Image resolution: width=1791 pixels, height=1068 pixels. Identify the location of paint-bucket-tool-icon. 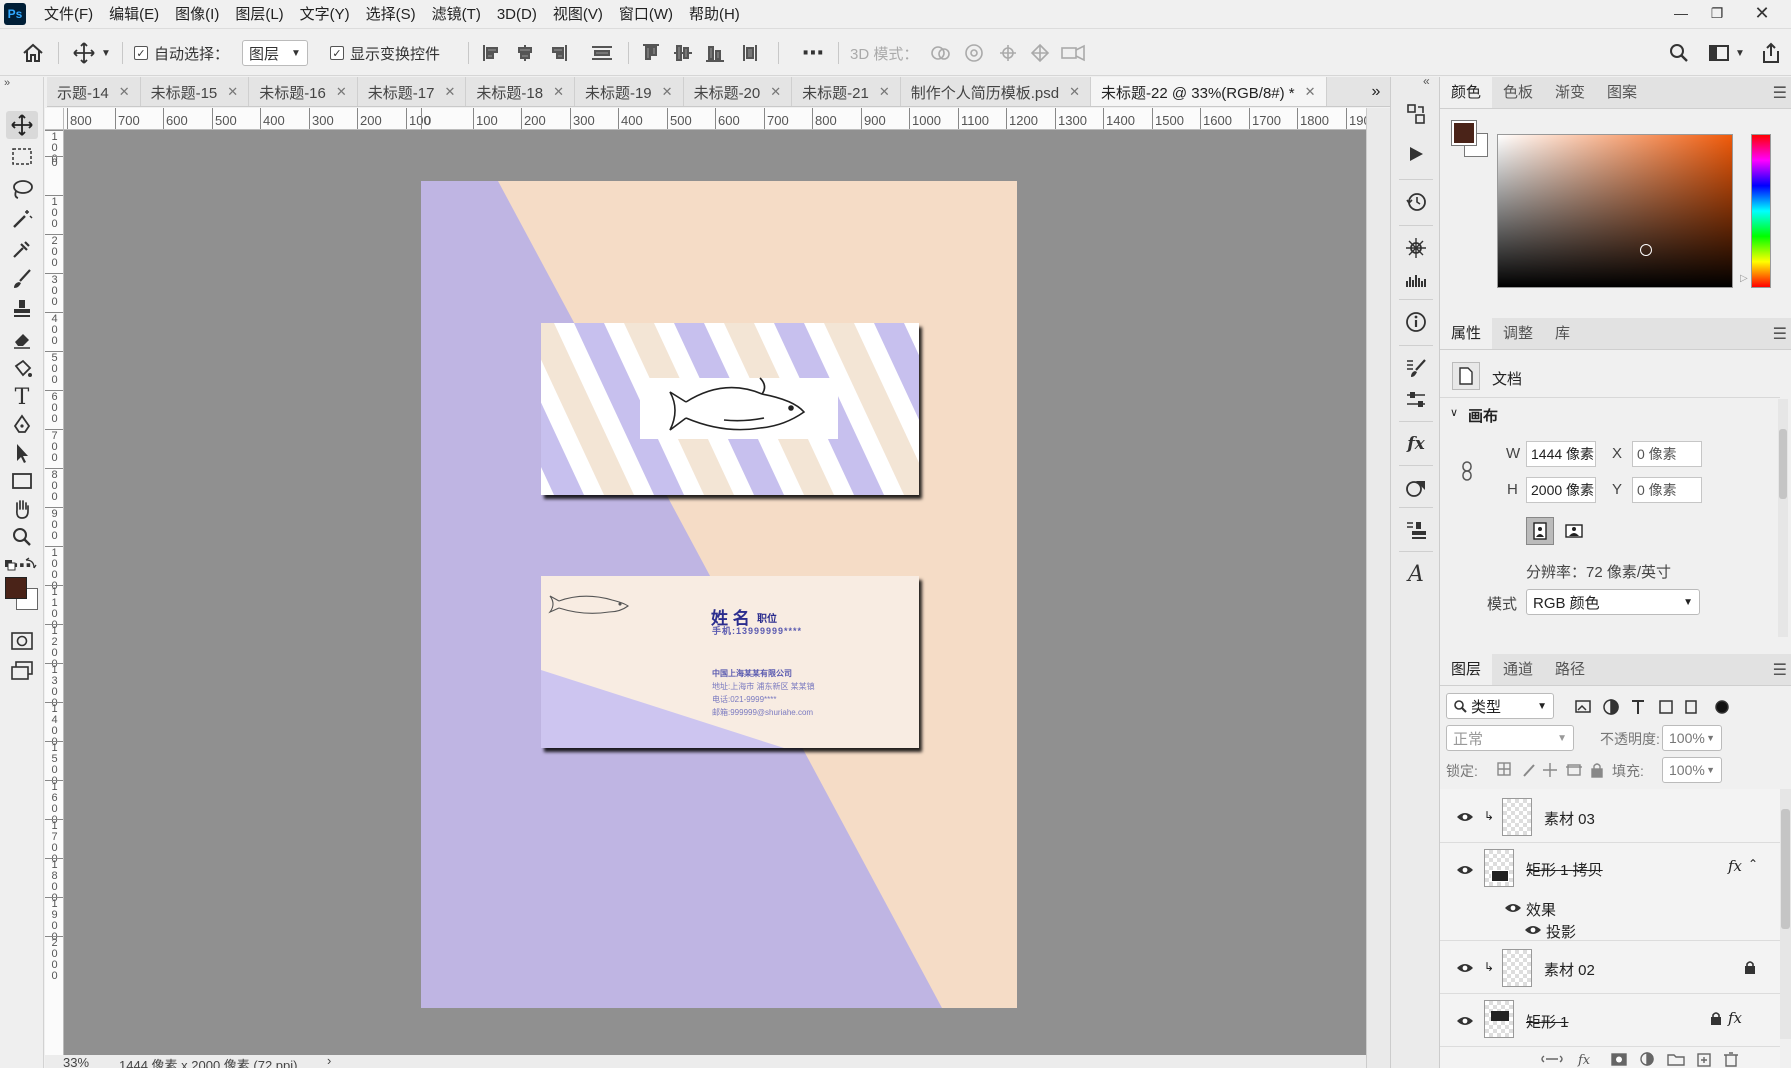
(22, 369).